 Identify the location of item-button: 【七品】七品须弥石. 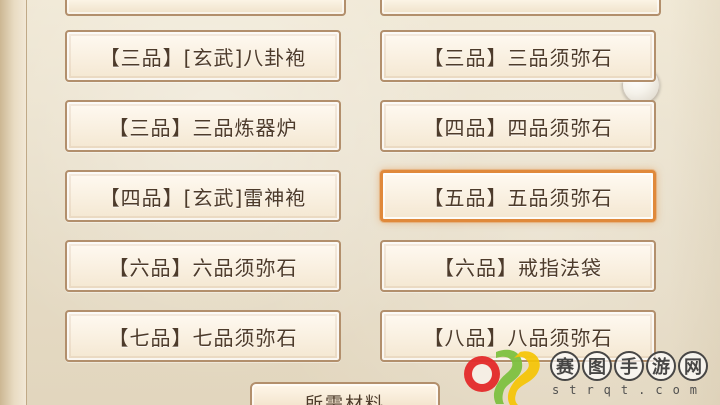
(203, 336).